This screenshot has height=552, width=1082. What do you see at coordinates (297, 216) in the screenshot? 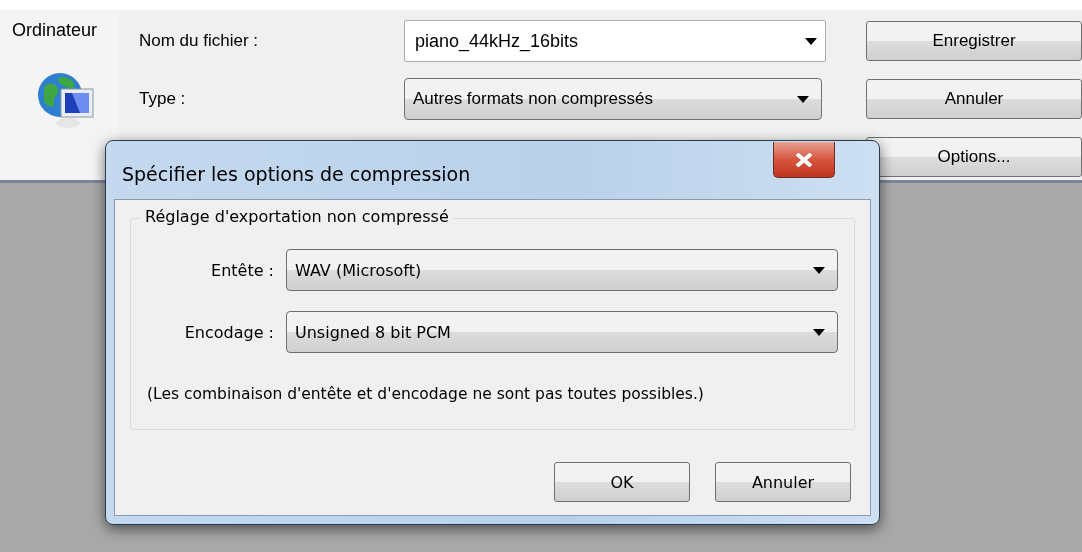
I see `group-title: Réglage d'exportation non compressé` at bounding box center [297, 216].